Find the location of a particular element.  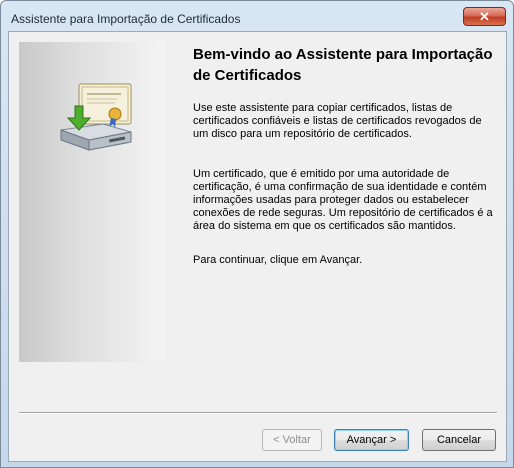

certificate-import-icon is located at coordinates (96, 117).